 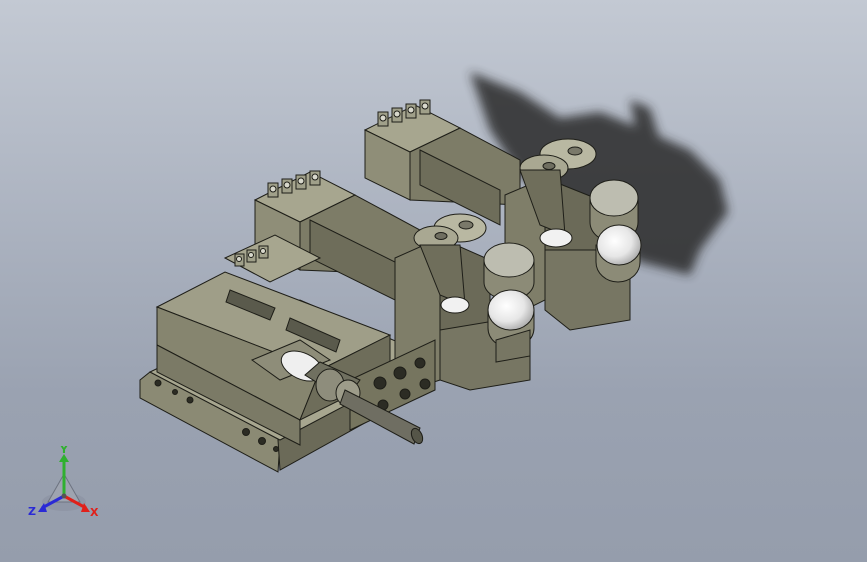 What do you see at coordinates (615, 231) in the screenshot?
I see `port-caps-rear` at bounding box center [615, 231].